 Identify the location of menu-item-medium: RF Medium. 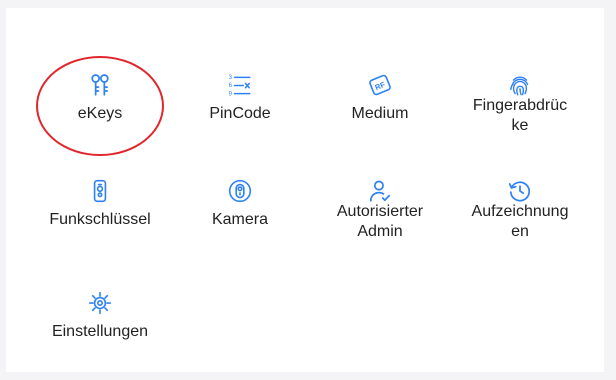
(380, 100).